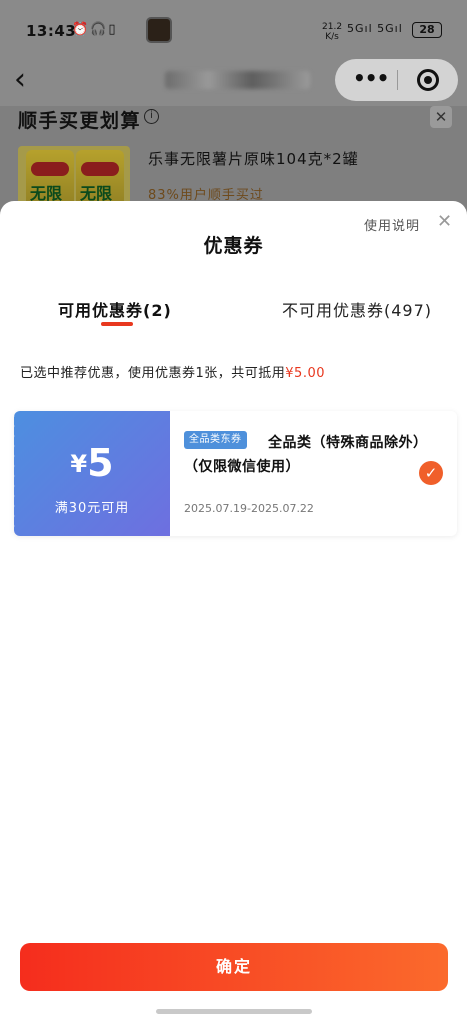 This screenshot has height=1027, width=467. I want to click on back-icon: ‹, so click(20, 79).